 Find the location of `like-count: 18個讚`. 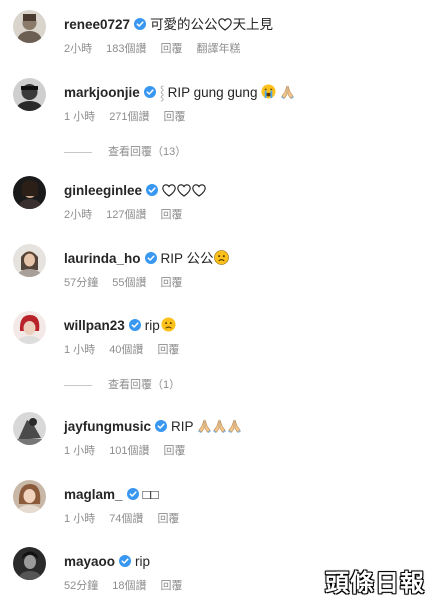

like-count: 18個讚 is located at coordinates (129, 586).